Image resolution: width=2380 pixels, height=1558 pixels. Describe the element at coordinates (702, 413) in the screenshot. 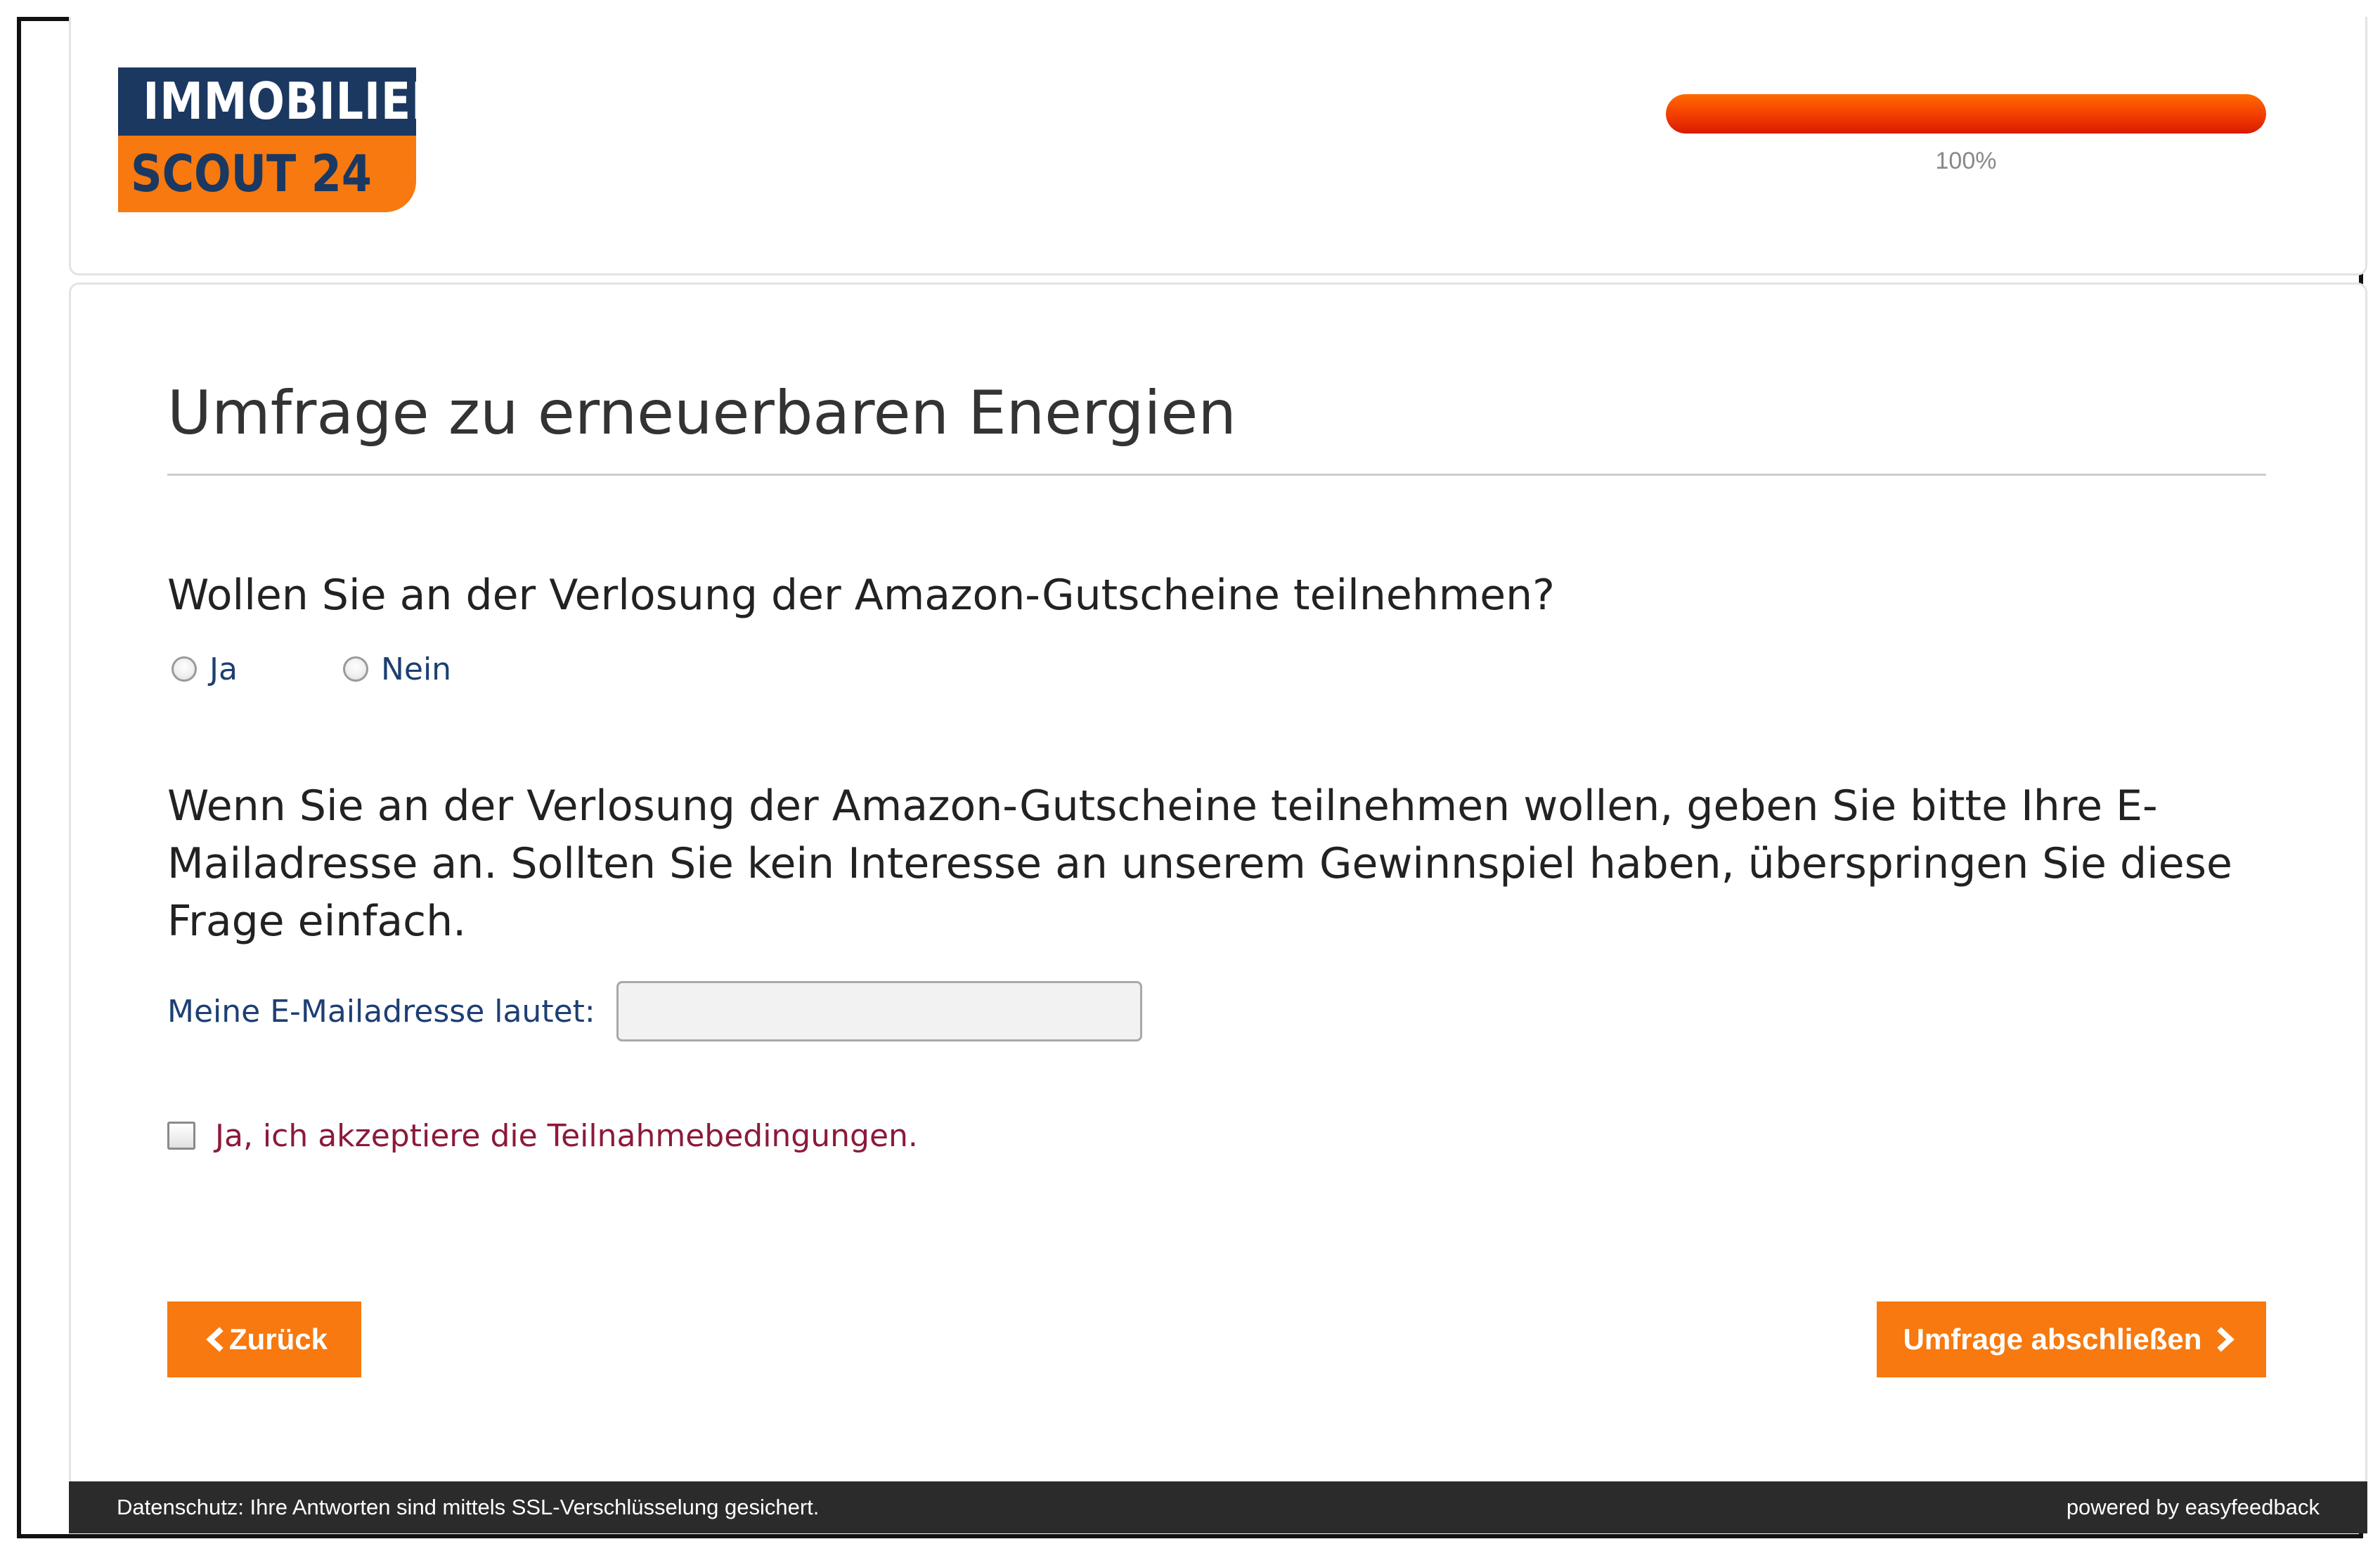

I see `survey-title: Umfrage zu erneuerbaren Energien` at that location.